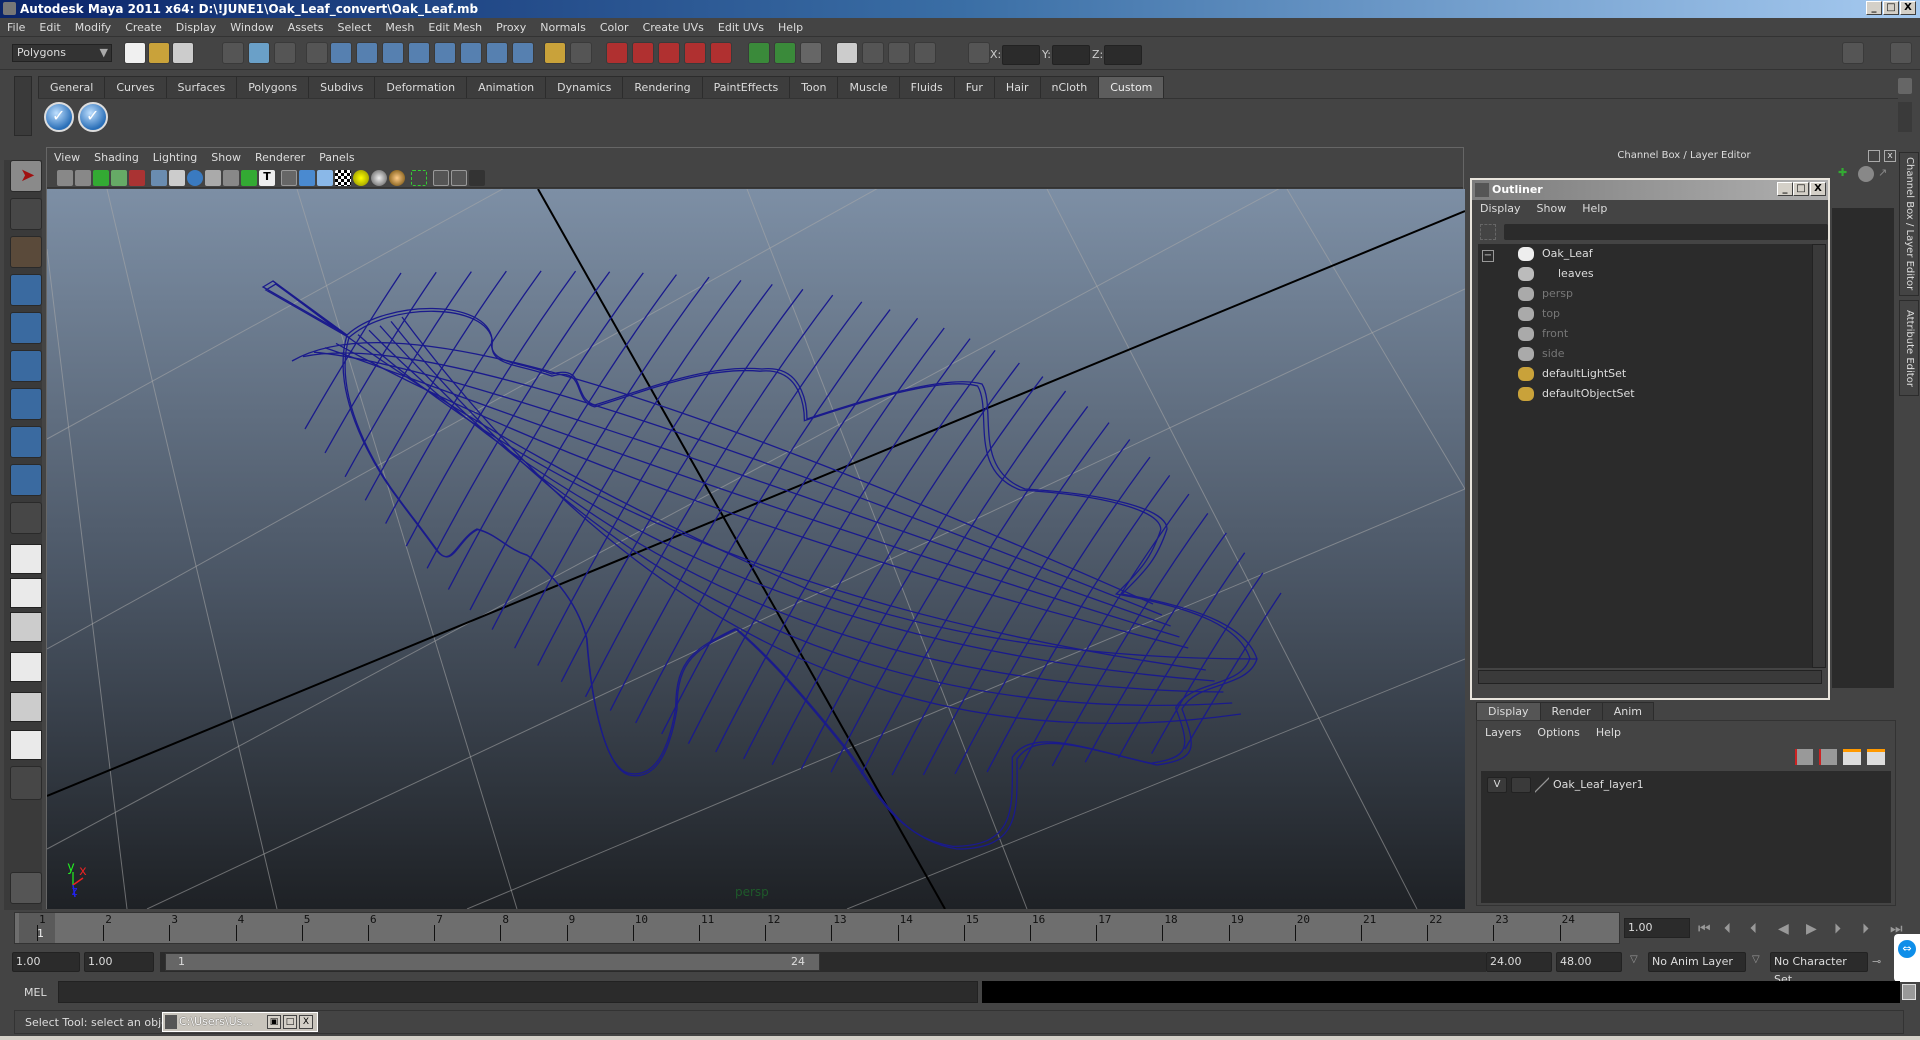  What do you see at coordinates (1634, 959) in the screenshot?
I see `anim-layer-dropdown-icon: ▽` at bounding box center [1634, 959].